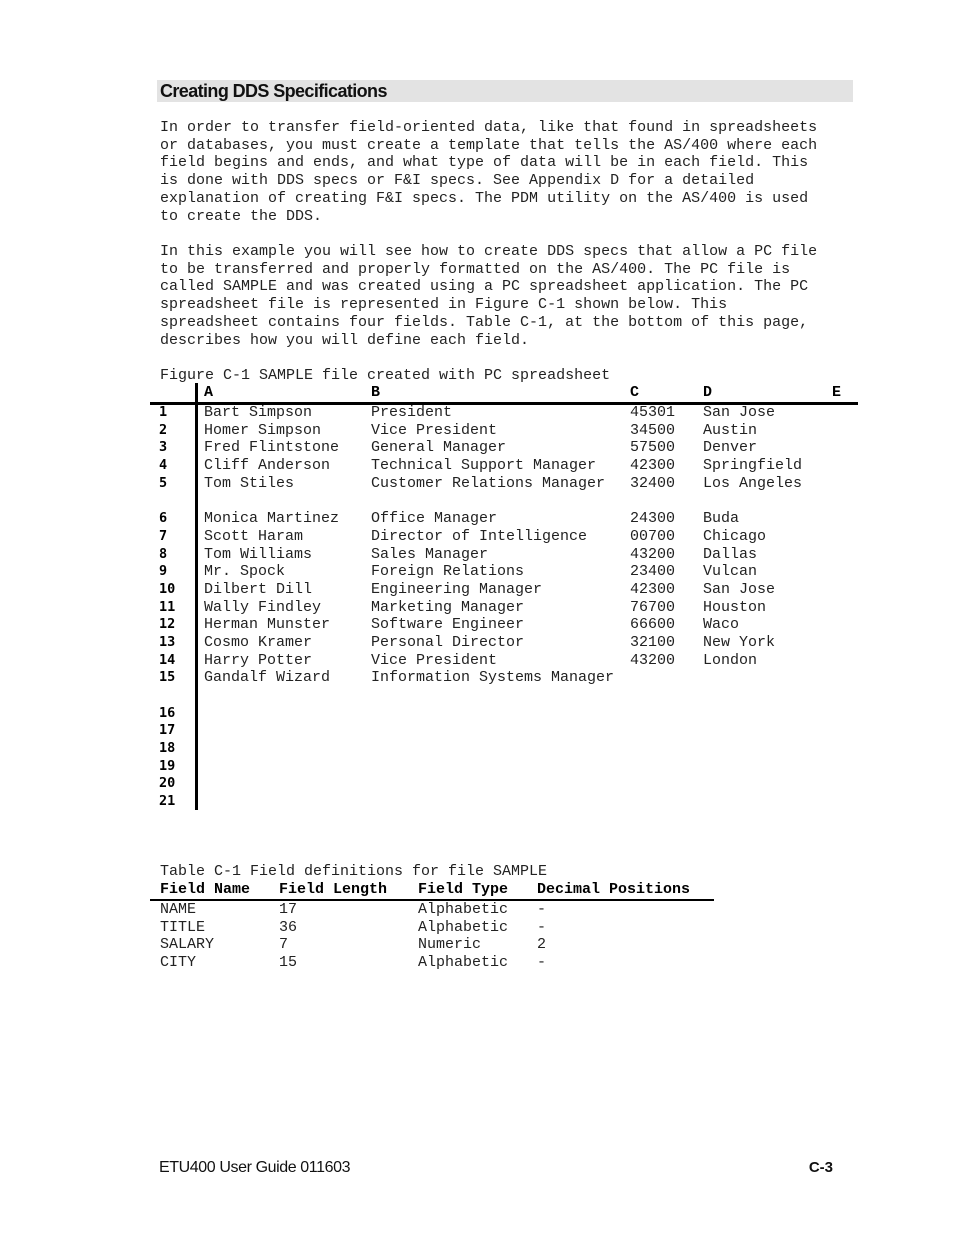 This screenshot has height=1235, width=954. What do you see at coordinates (163, 518) in the screenshot?
I see `row-number: 6` at bounding box center [163, 518].